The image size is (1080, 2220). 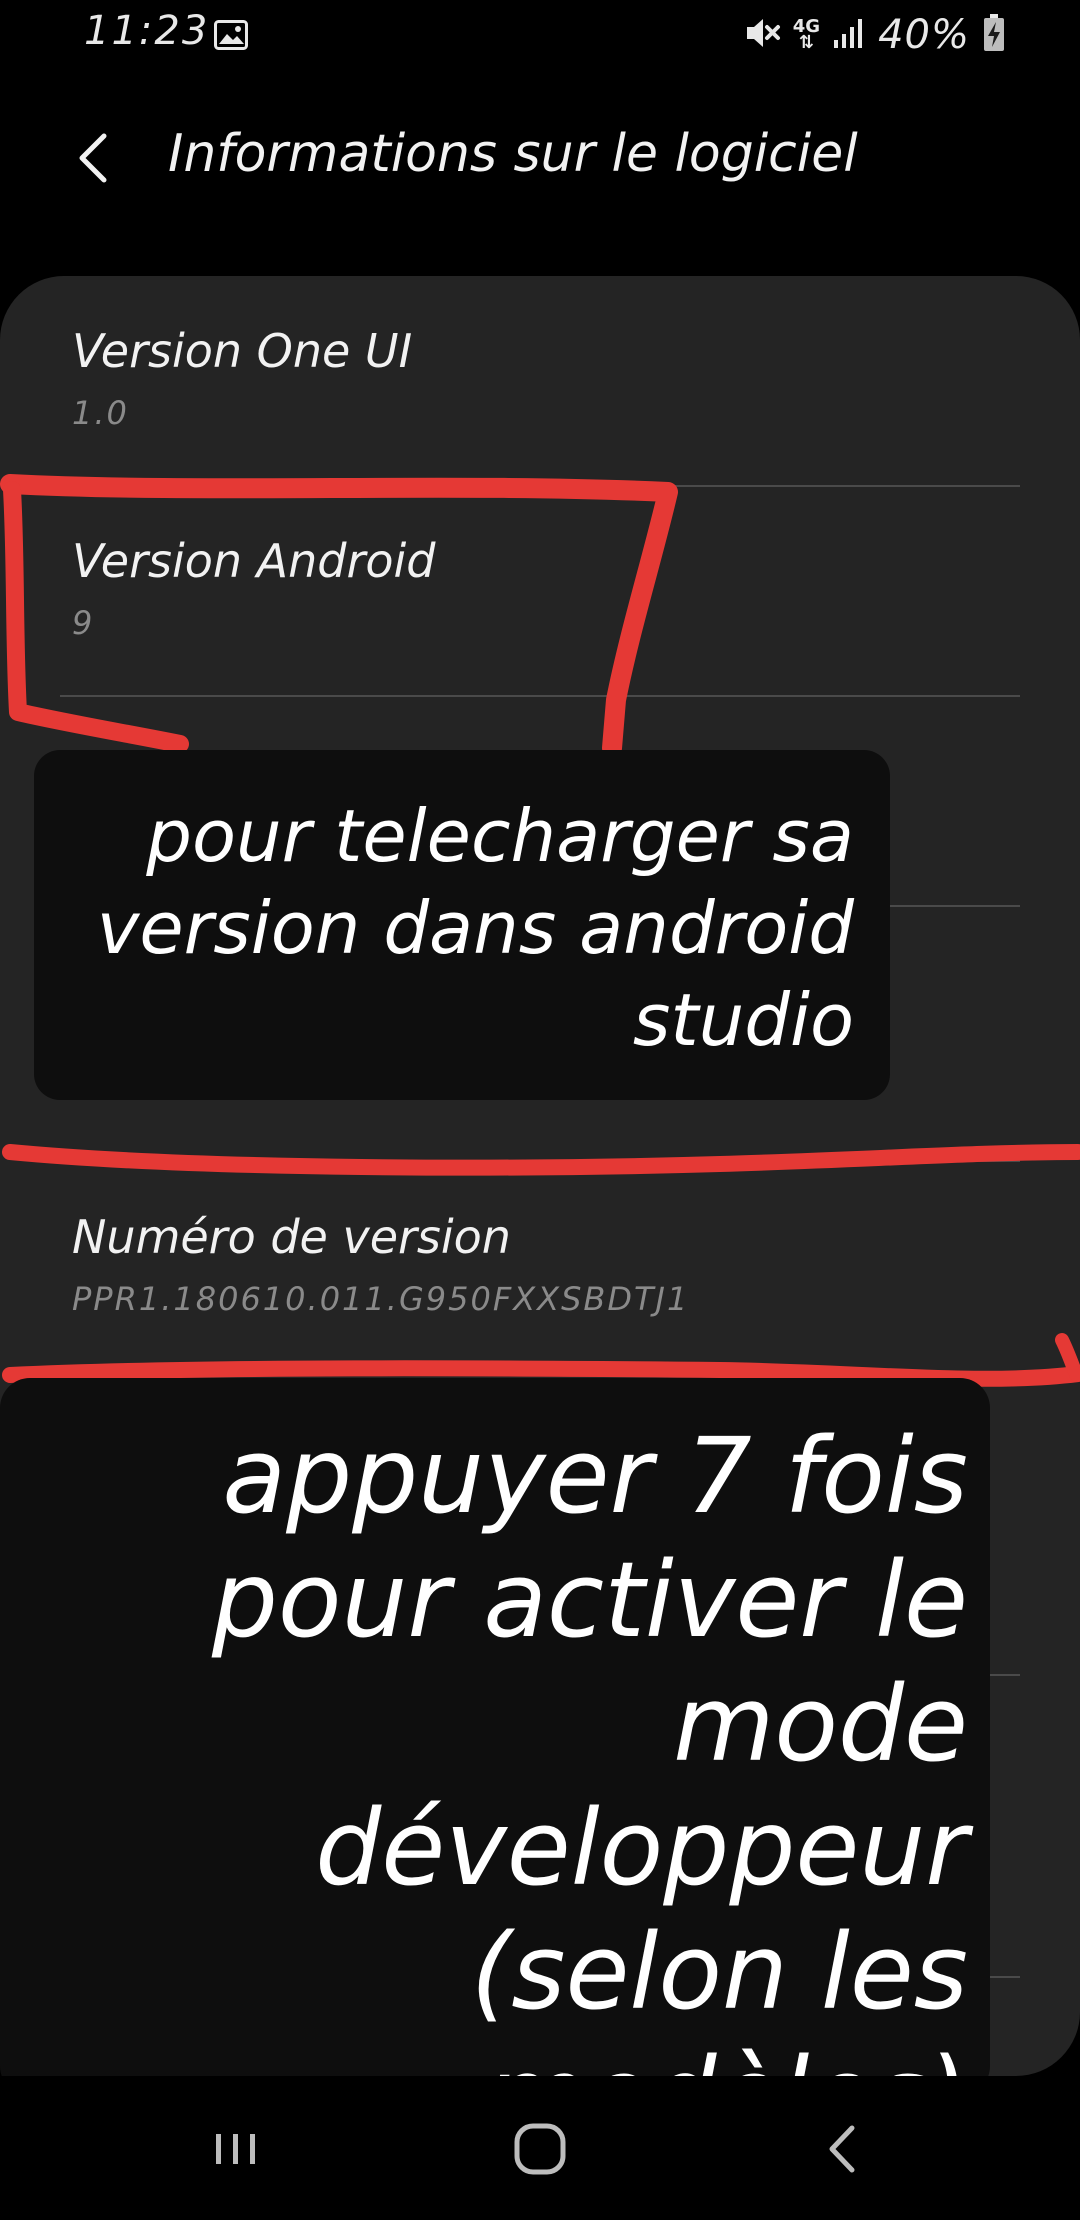 I want to click on network-type: 4G ⇅, so click(x=806, y=35).